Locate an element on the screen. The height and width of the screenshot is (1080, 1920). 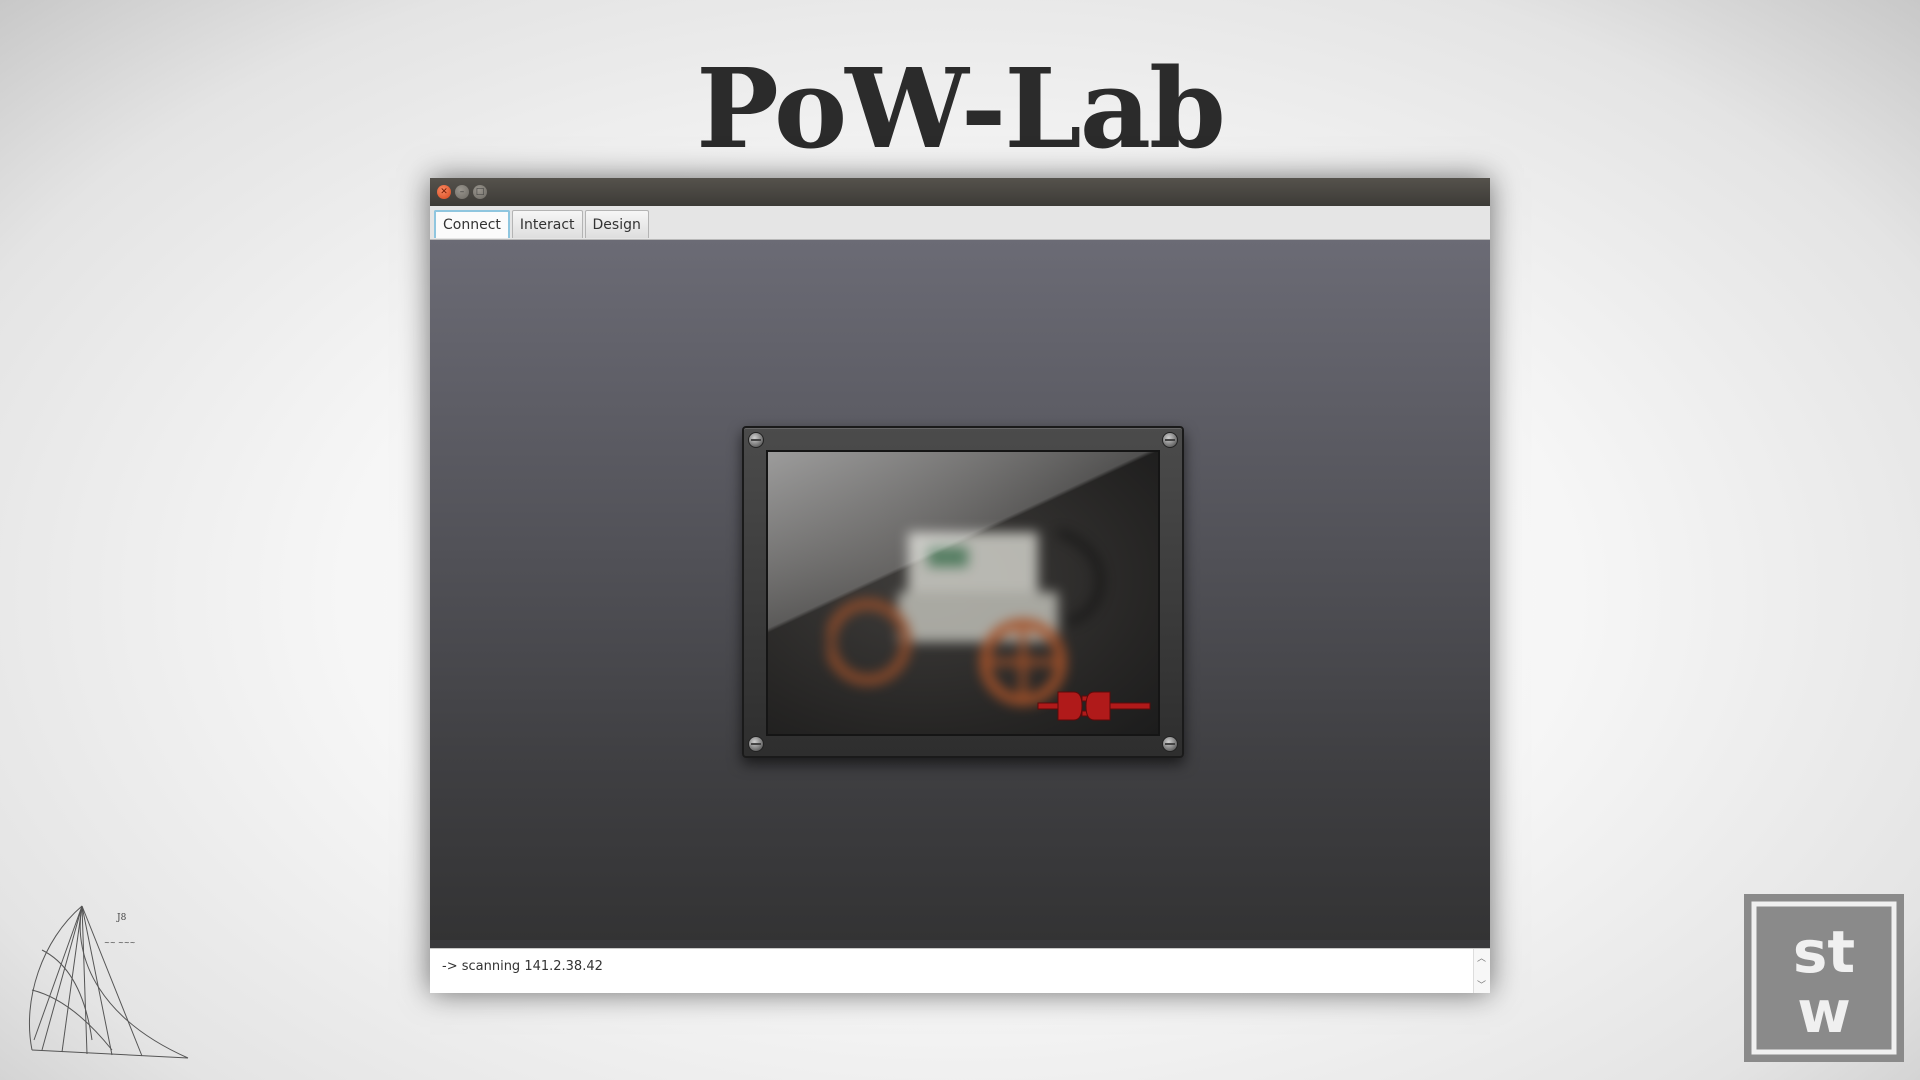
tab-design: Design is located at coordinates (616, 224).